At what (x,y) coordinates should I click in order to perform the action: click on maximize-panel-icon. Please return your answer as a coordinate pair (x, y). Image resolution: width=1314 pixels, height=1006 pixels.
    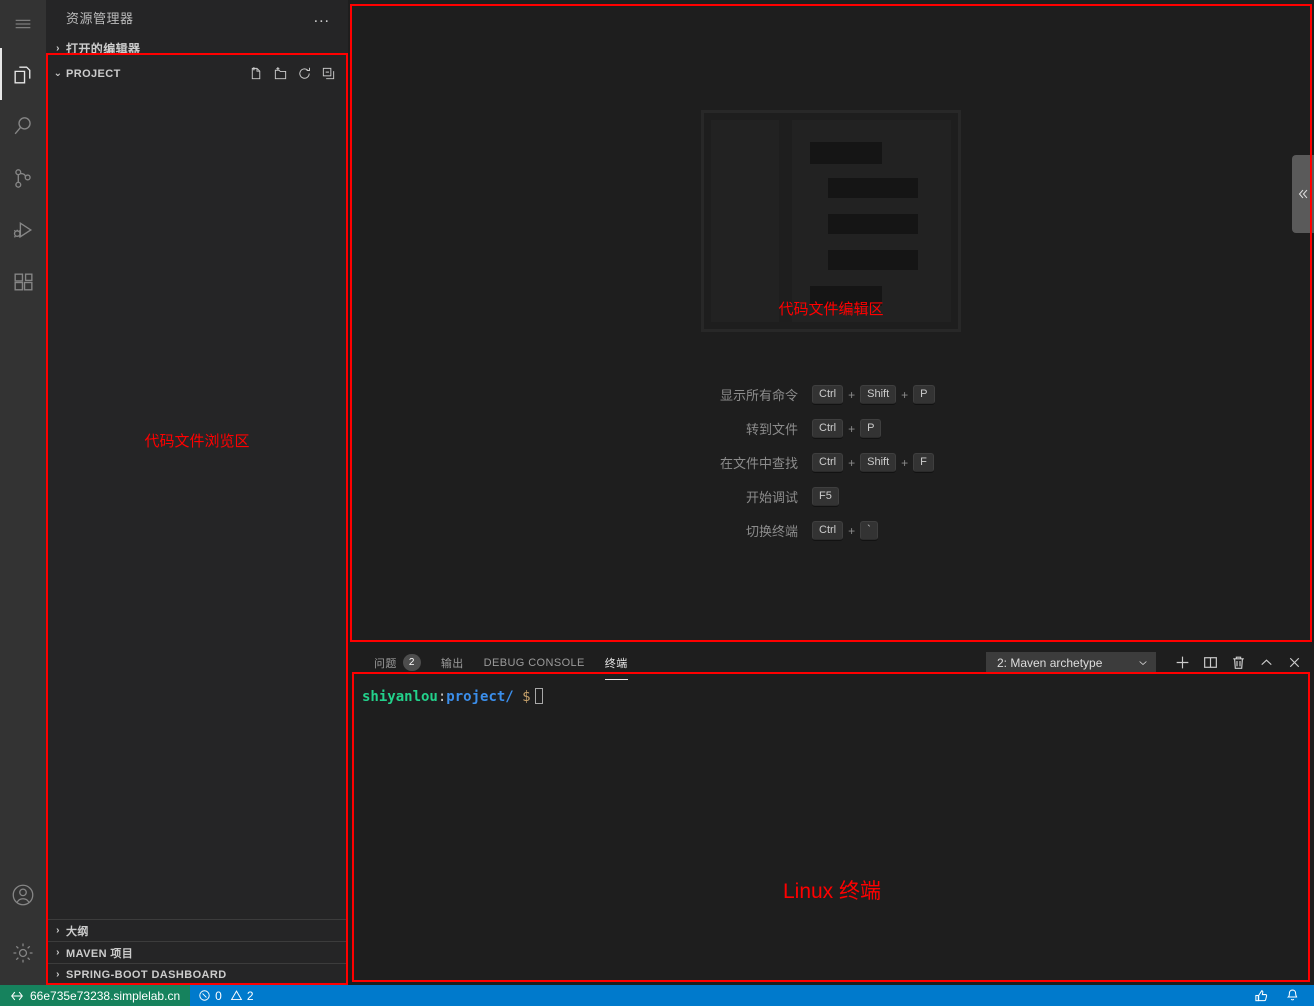
    Looking at the image, I should click on (1266, 663).